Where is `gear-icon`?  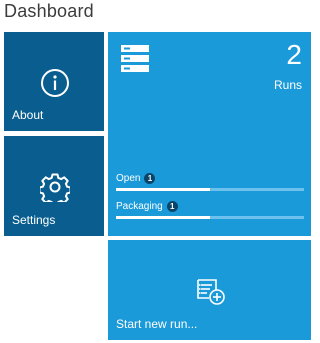 gear-icon is located at coordinates (55, 187).